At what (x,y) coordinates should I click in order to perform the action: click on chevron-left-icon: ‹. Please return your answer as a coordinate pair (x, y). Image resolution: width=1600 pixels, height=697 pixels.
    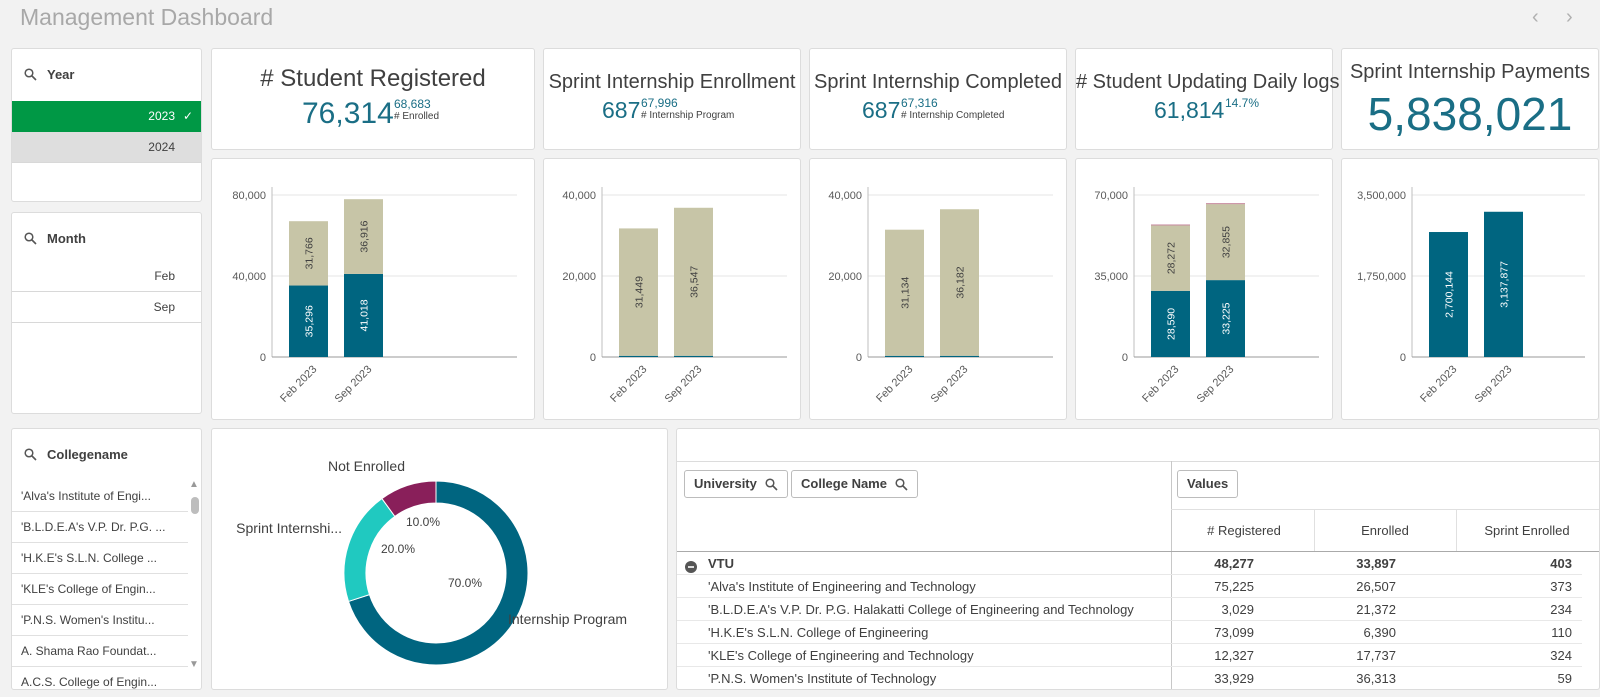
    Looking at the image, I should click on (1535, 17).